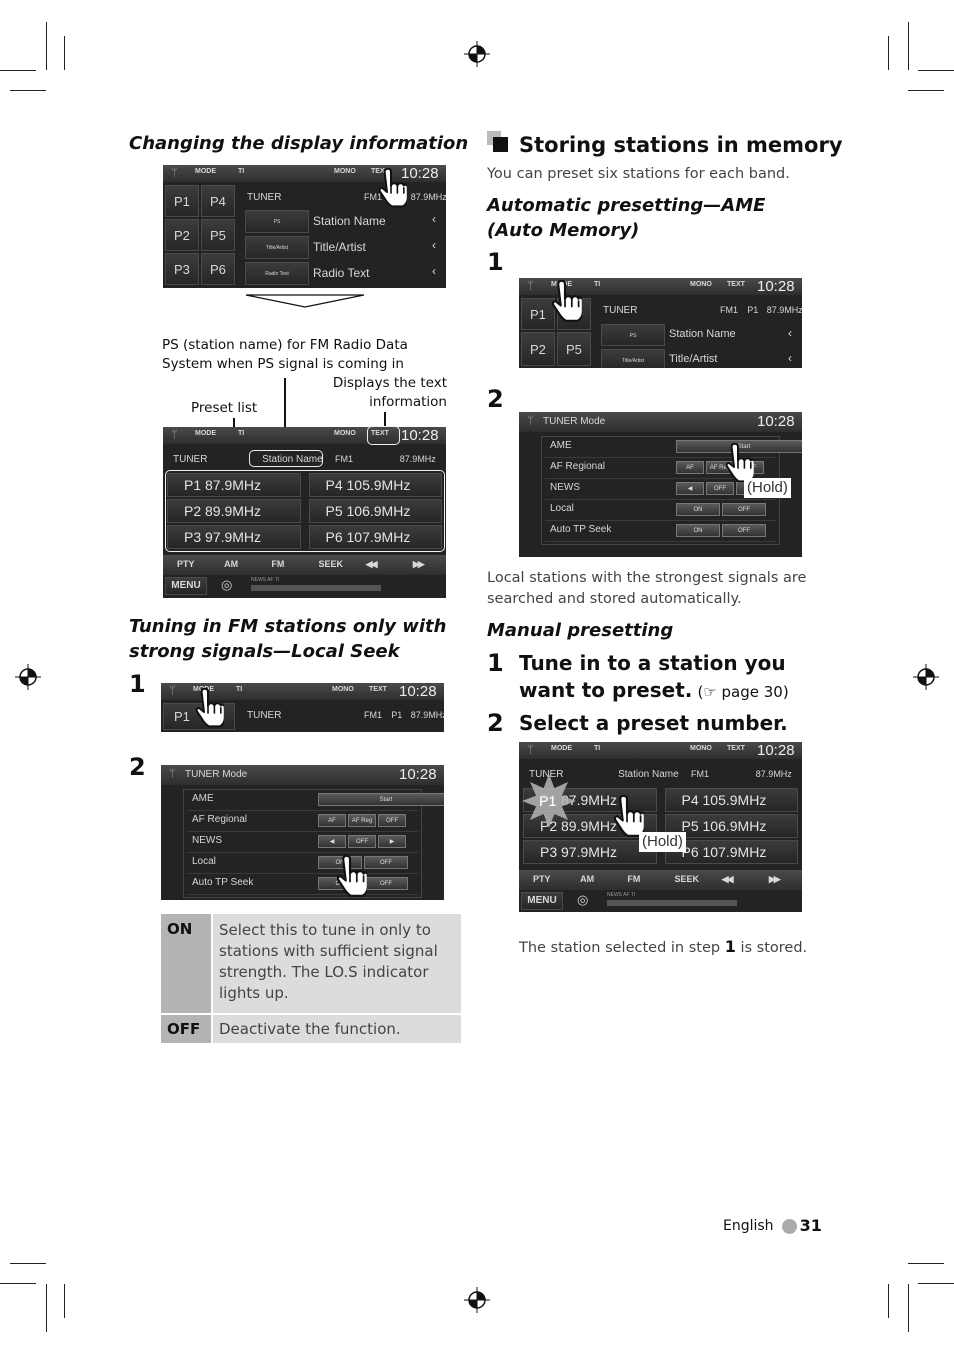  What do you see at coordinates (182, 269) in the screenshot?
I see `preset-button: P3` at bounding box center [182, 269].